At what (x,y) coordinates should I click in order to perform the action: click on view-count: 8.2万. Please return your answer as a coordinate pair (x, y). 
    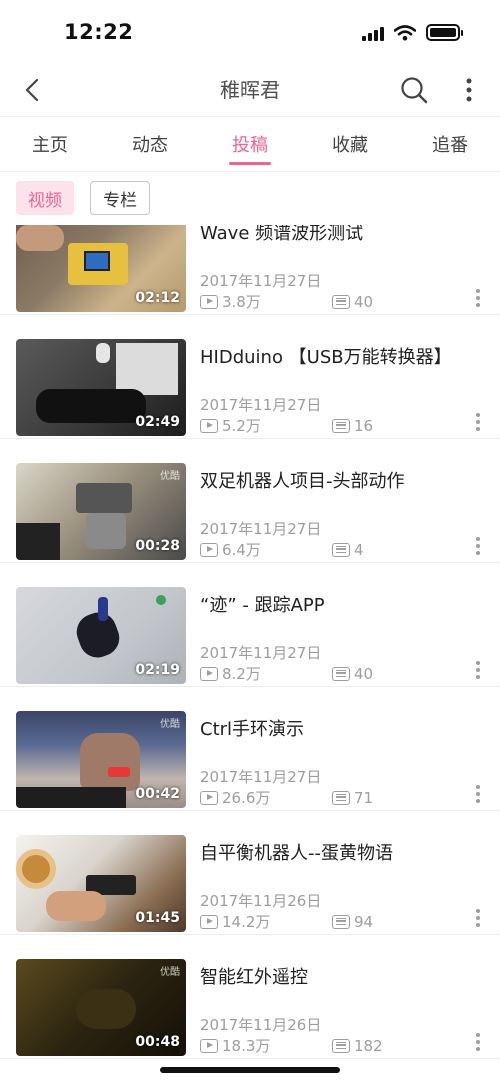
    Looking at the image, I should click on (241, 674).